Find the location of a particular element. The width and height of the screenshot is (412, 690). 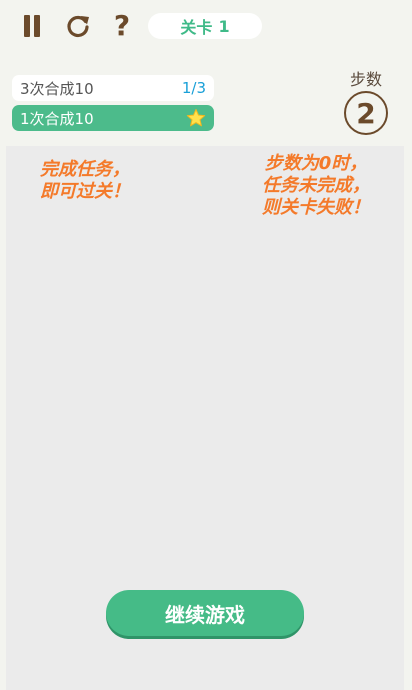

level-label: 关卡 is located at coordinates (196, 27).